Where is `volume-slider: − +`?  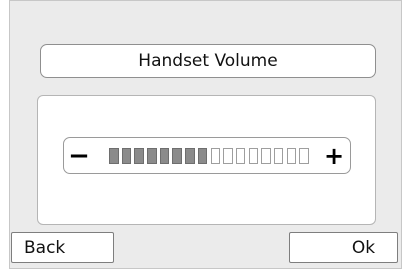 volume-slider: − + is located at coordinates (207, 155).